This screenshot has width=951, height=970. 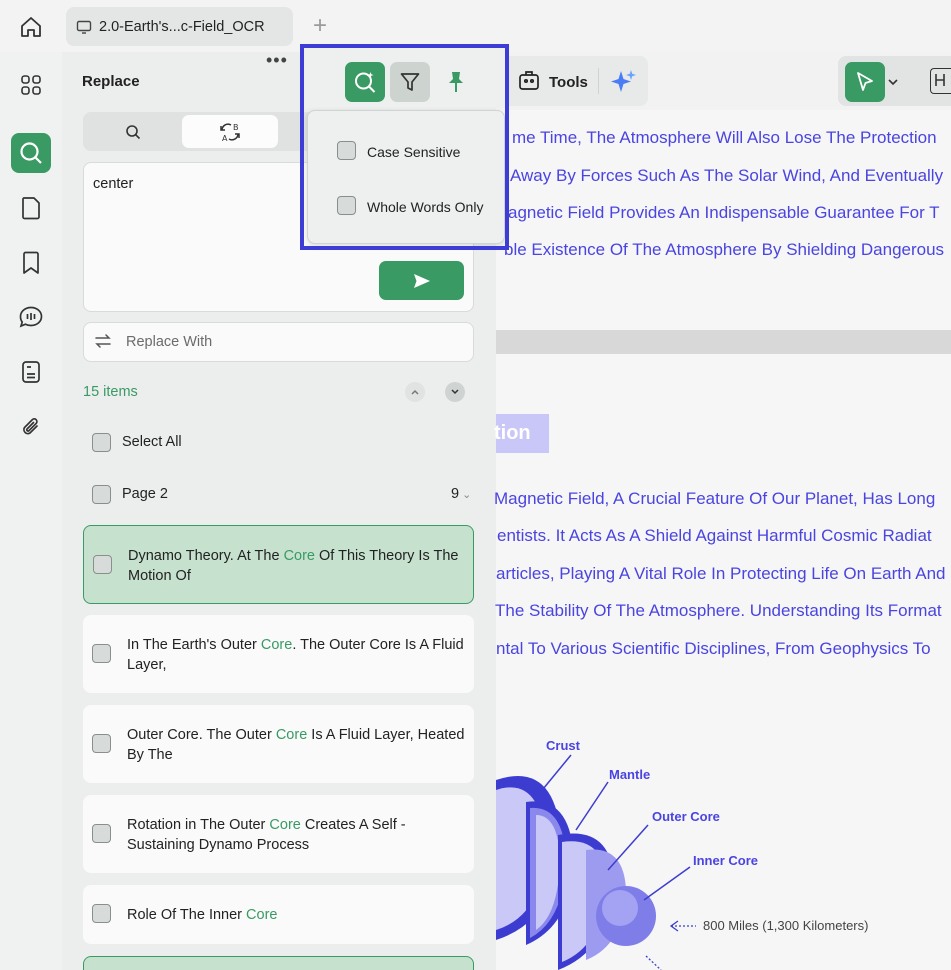 I want to click on rail-attachments-button, so click(x=31, y=427).